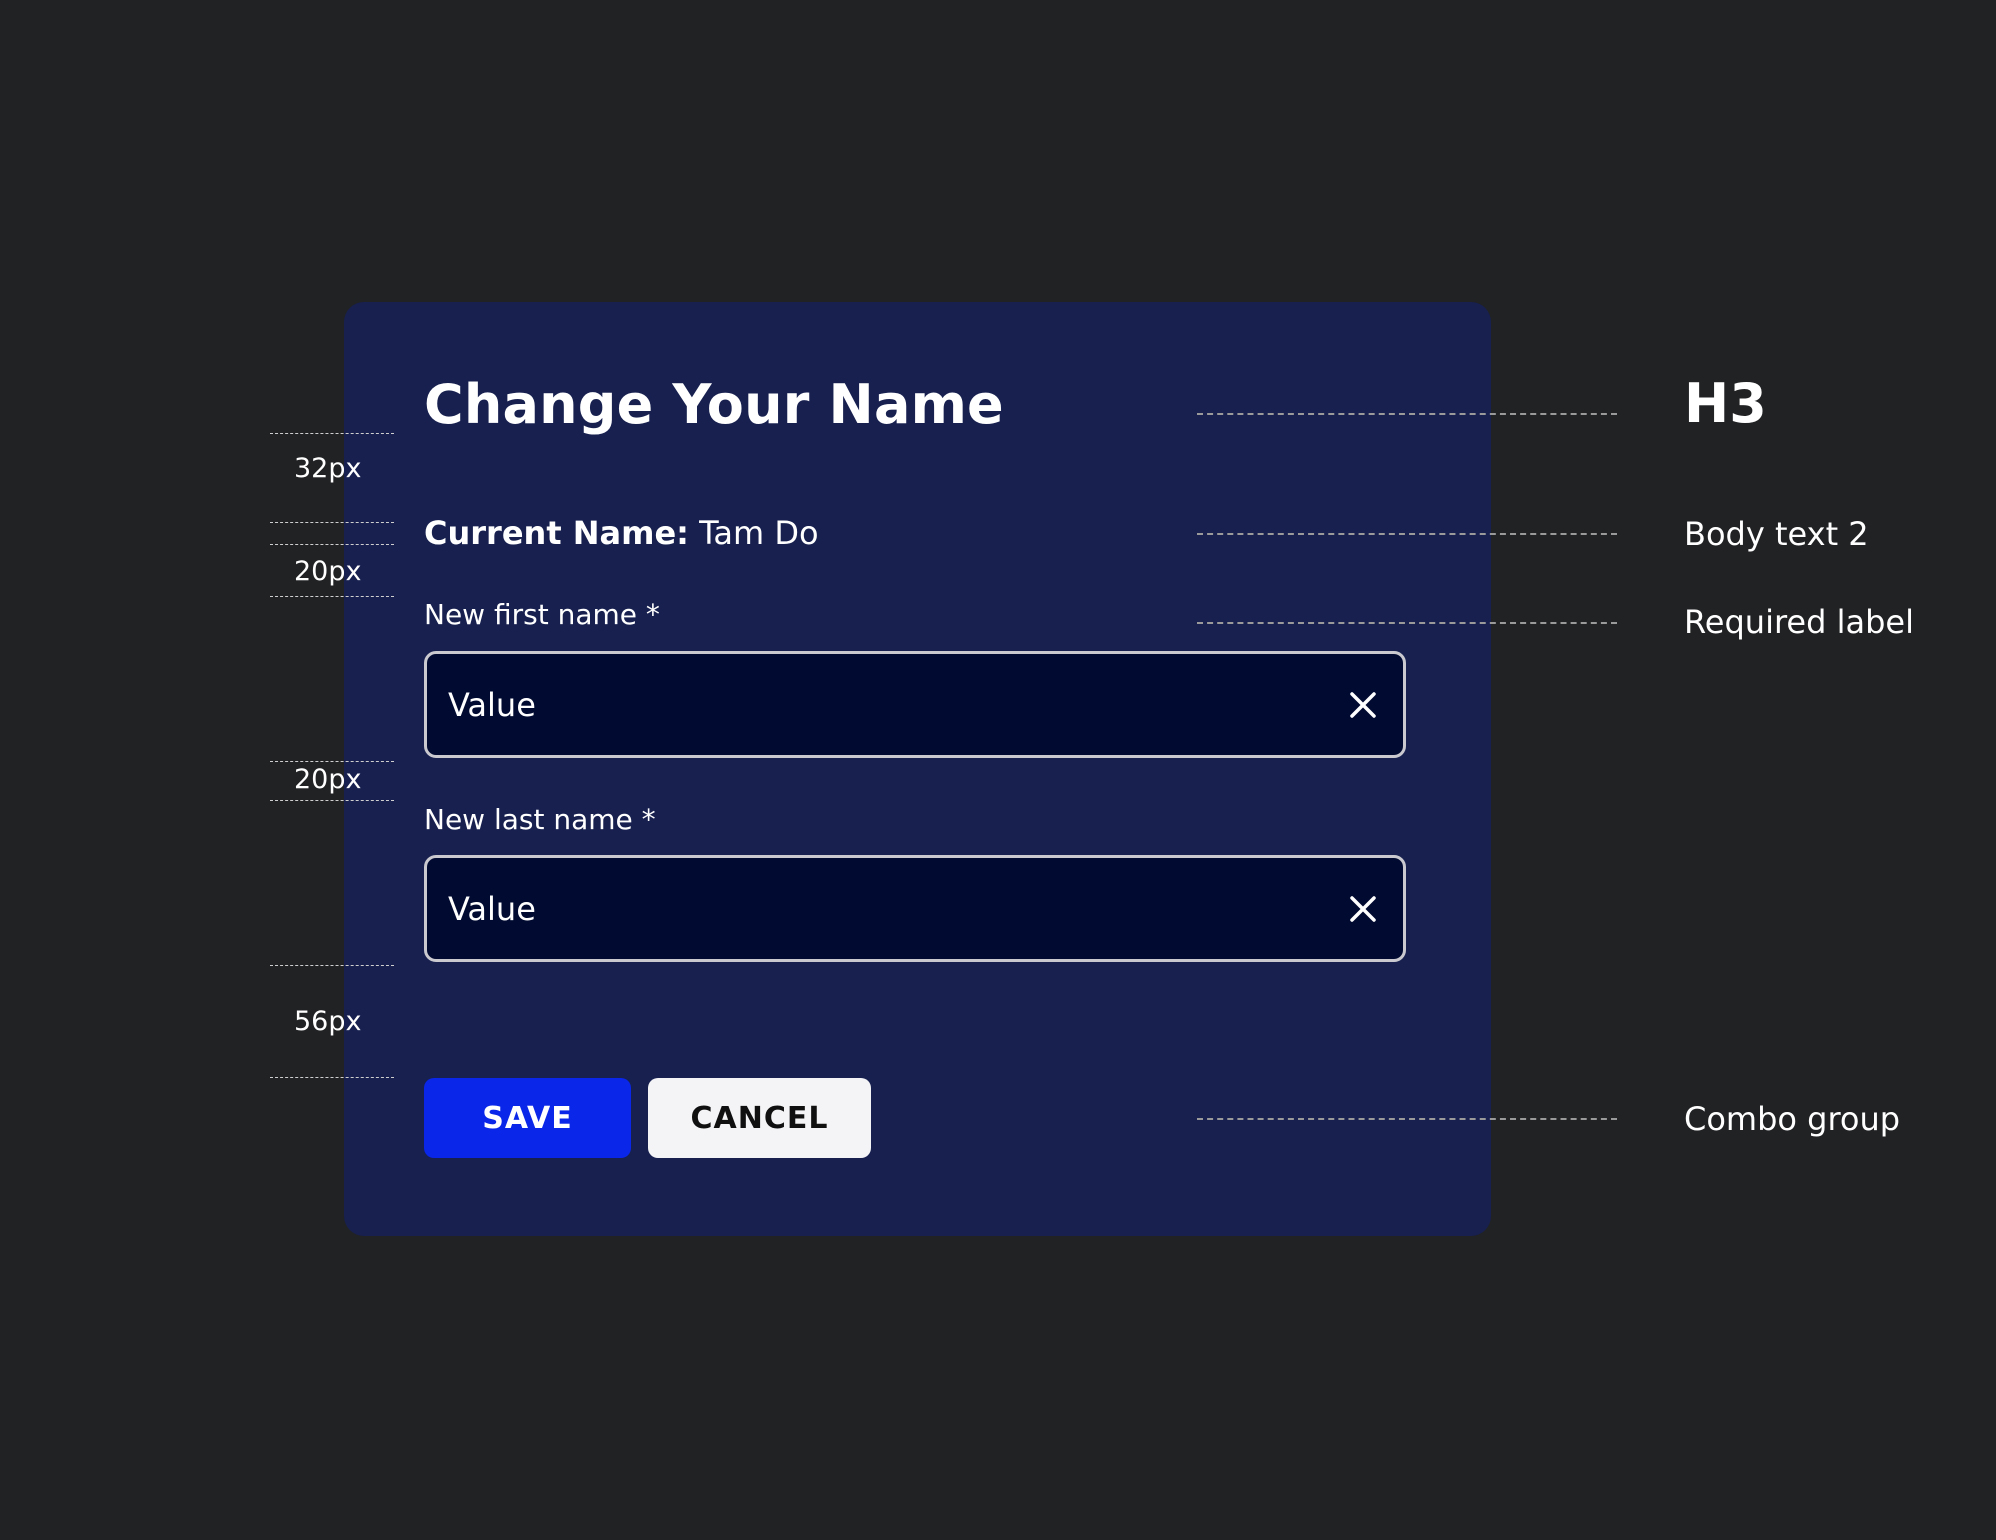 Image resolution: width=1996 pixels, height=1540 pixels. Describe the element at coordinates (328, 468) in the screenshot. I see `spacing-label: 32px` at that location.